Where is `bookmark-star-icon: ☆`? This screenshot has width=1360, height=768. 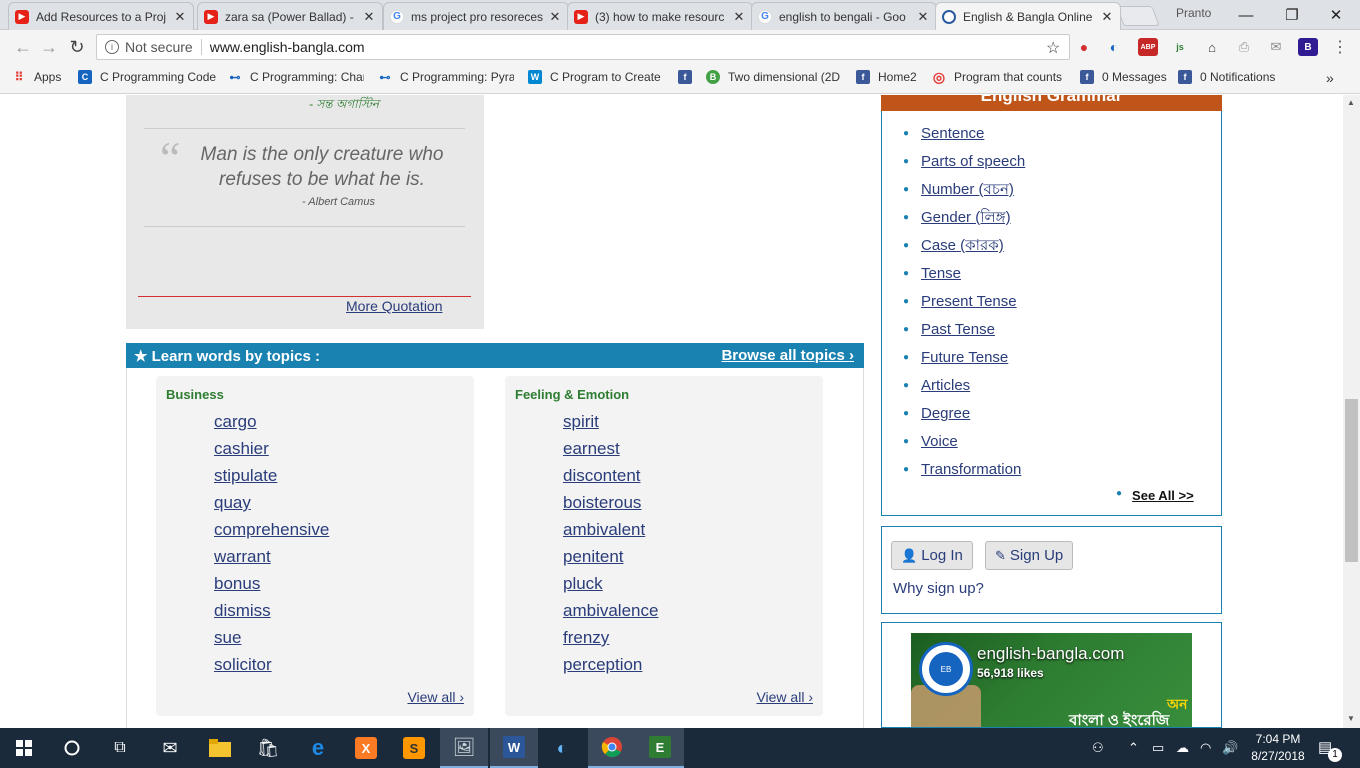
bookmark-star-icon: ☆ is located at coordinates (1053, 48).